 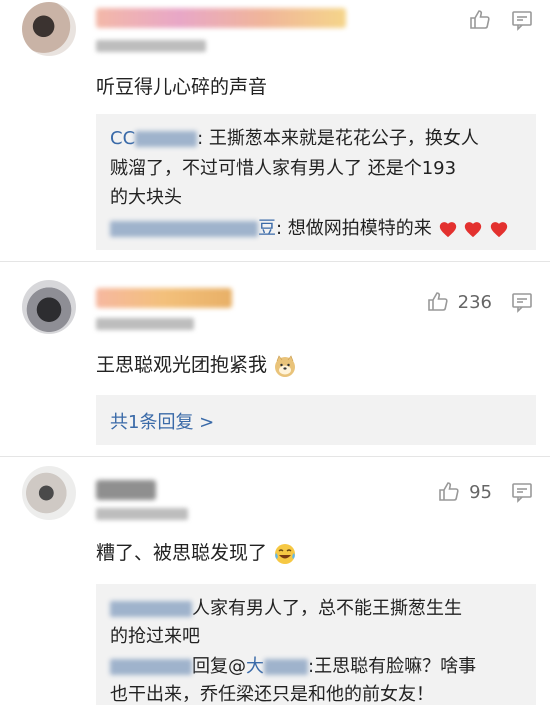 I want to click on reply-line: 回复@大:王思聪有脸嘛？啥事, so click(x=293, y=665).